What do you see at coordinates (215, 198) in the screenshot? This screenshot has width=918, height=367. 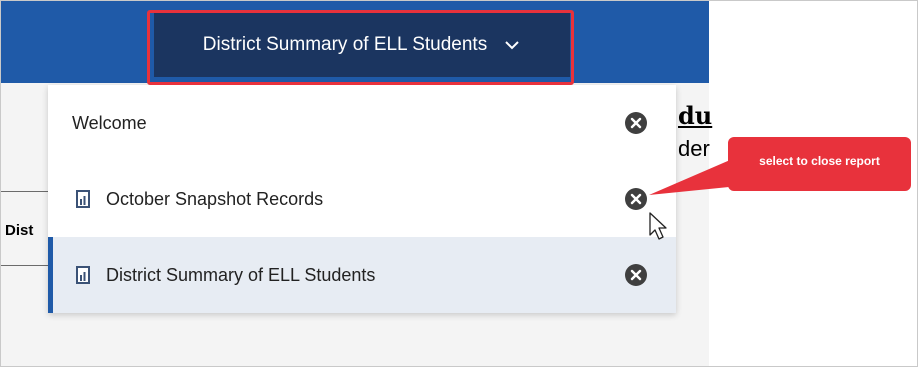 I see `menu-item-label: October Snapshot Records` at bounding box center [215, 198].